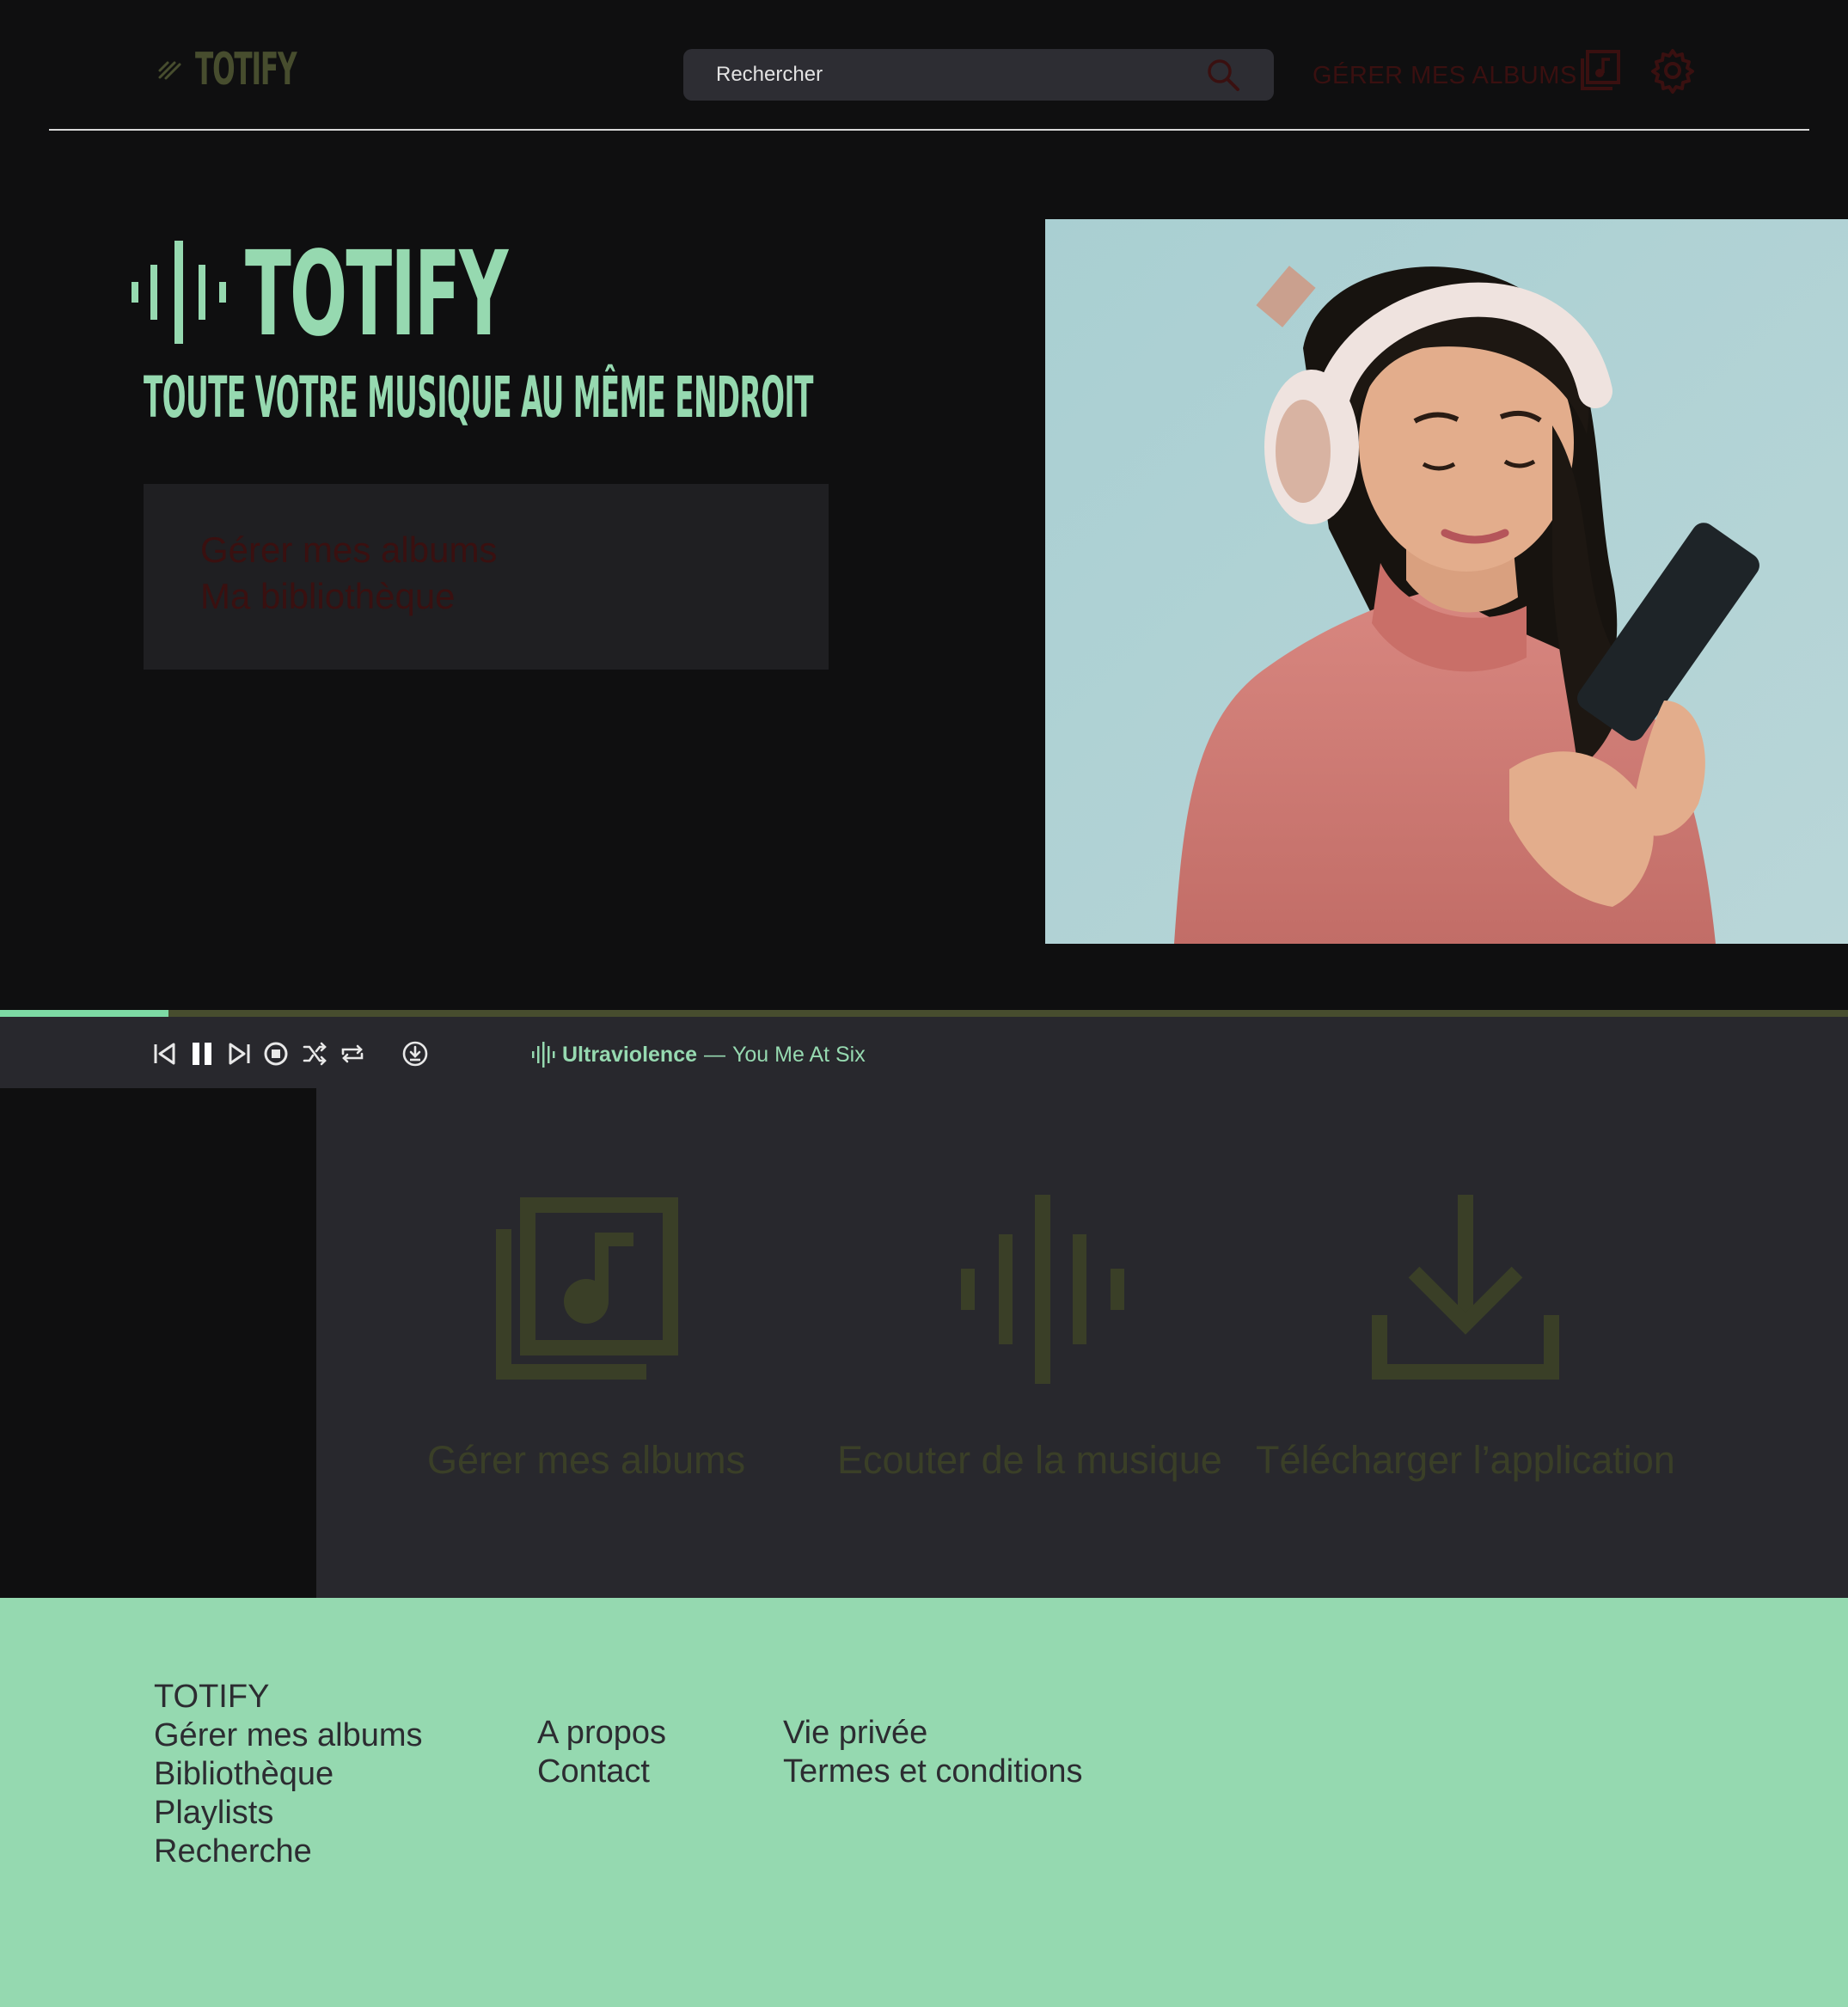 Image resolution: width=1848 pixels, height=2007 pixels. I want to click on footer-link-library: Bibliothèque, so click(288, 1774).